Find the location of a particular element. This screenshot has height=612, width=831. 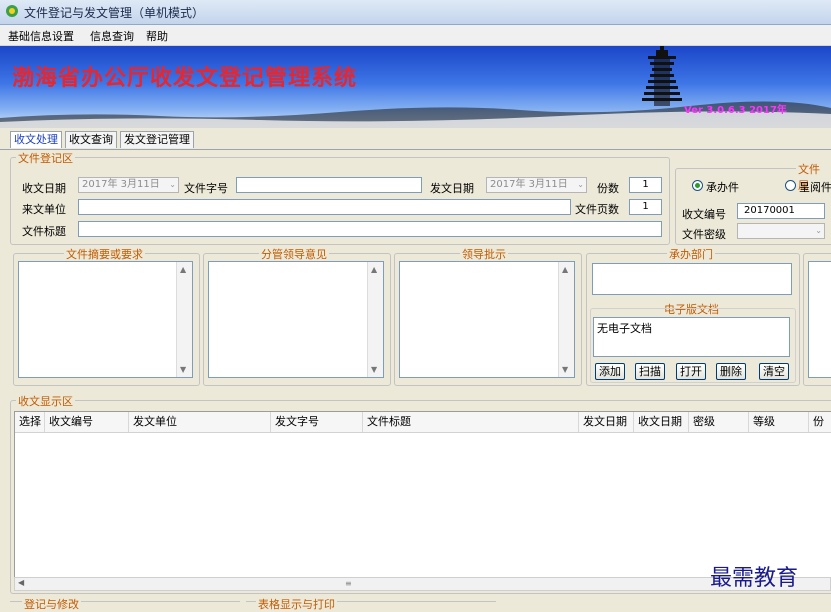

radio-read-label: 呈阅件 is located at coordinates (815, 187).